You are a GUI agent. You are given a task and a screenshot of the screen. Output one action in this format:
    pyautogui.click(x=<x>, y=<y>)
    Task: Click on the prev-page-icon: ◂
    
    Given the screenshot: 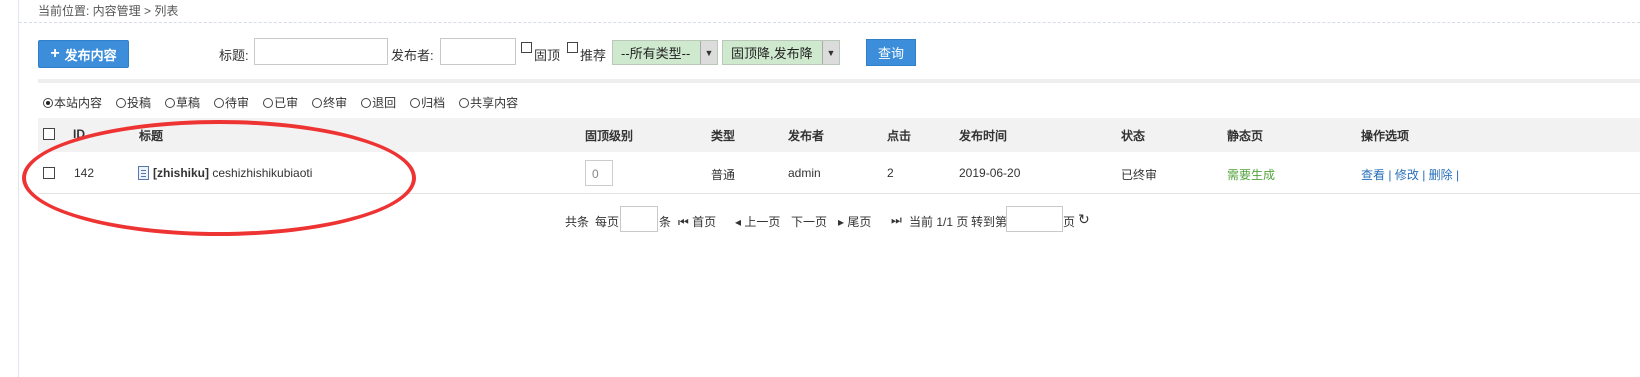 What is the action you would take?
    pyautogui.click(x=738, y=222)
    